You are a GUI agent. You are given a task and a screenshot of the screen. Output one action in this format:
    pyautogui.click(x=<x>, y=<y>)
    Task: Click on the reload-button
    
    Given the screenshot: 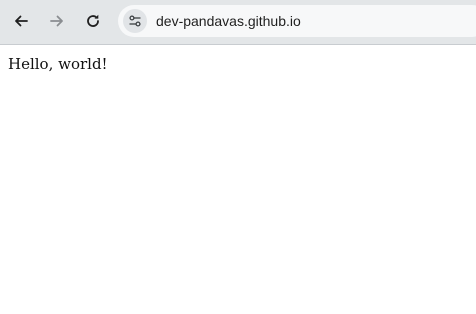 What is the action you would take?
    pyautogui.click(x=93, y=21)
    